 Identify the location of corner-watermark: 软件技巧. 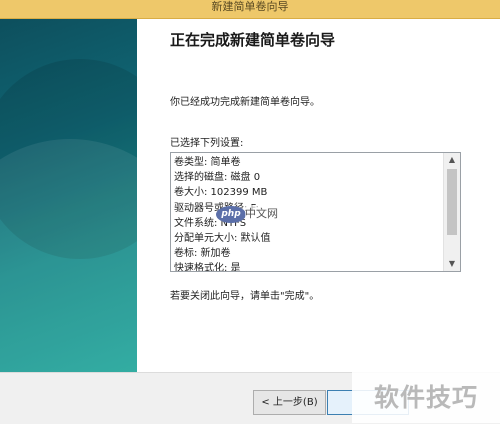
(426, 397).